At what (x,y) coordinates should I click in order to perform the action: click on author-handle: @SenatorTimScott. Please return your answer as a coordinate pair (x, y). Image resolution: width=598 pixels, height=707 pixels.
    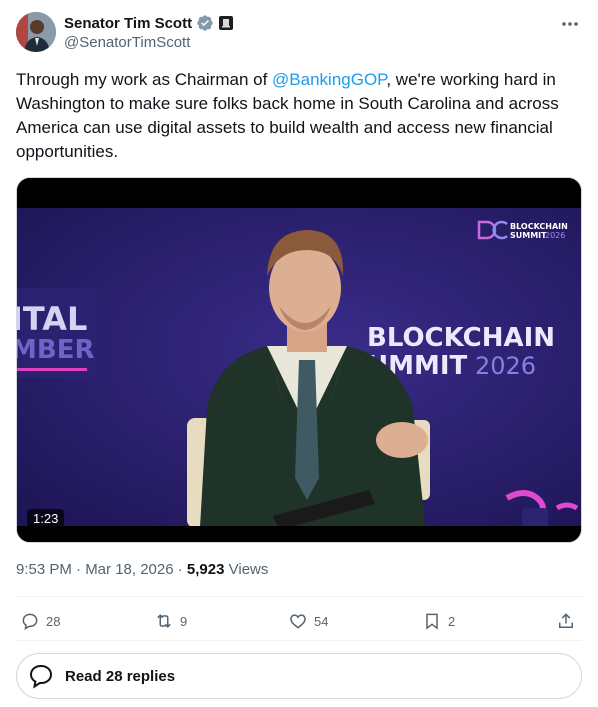
    Looking at the image, I should click on (149, 42).